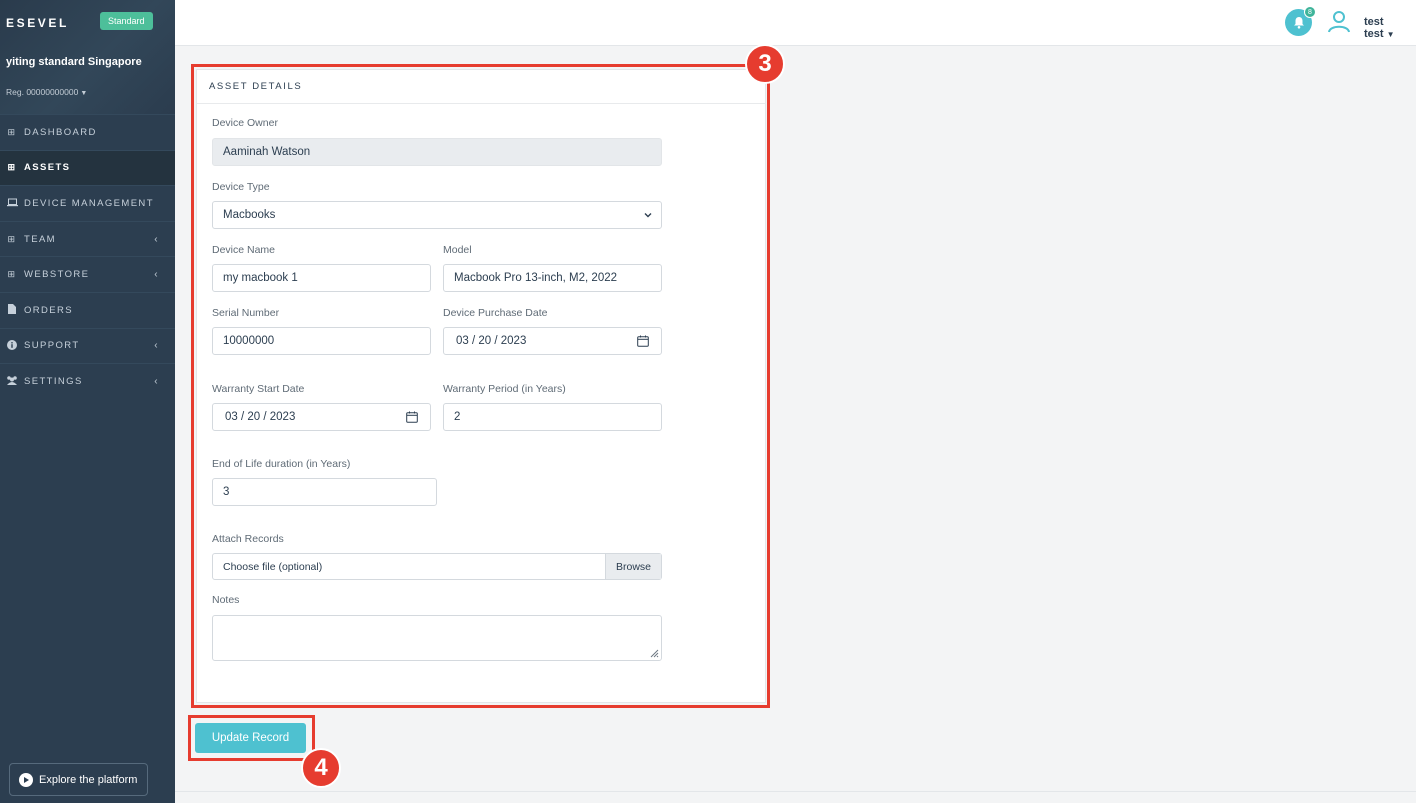 The width and height of the screenshot is (1416, 803). I want to click on sidebar-item-webstore: ⊞ WEBSTORE ‹, so click(87, 274).